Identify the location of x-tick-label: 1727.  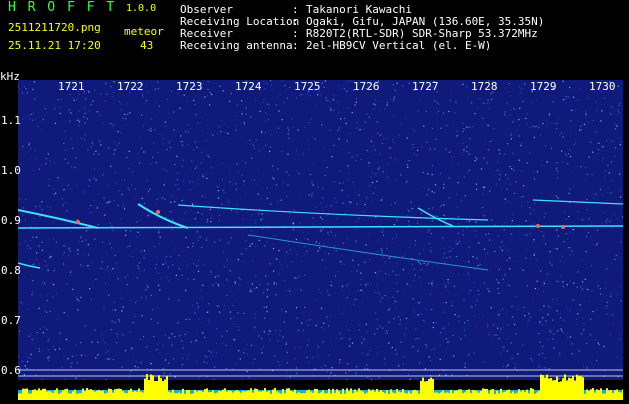
(425, 86).